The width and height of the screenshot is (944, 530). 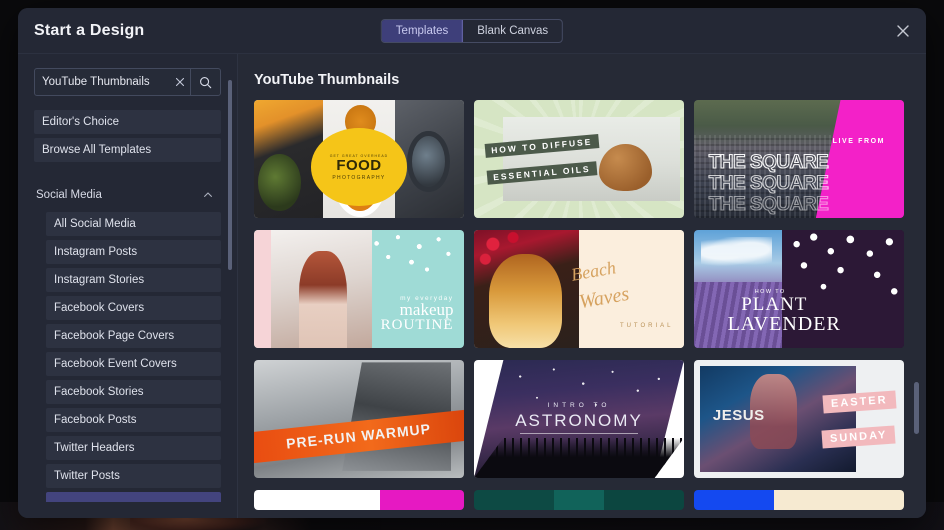 I want to click on mode-tabs: Templates Blank Canvas, so click(x=472, y=30).